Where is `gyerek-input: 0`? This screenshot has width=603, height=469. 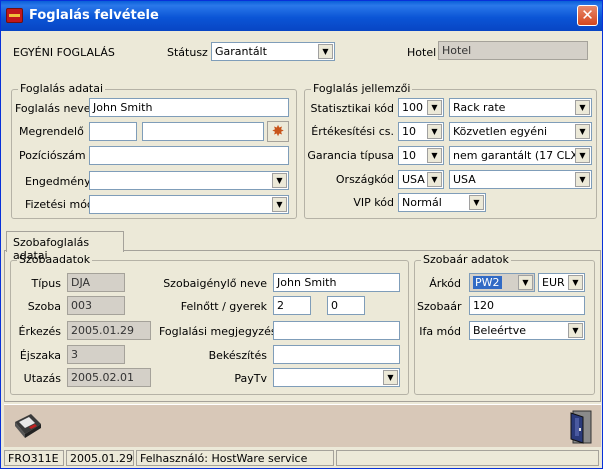 gyerek-input: 0 is located at coordinates (346, 305).